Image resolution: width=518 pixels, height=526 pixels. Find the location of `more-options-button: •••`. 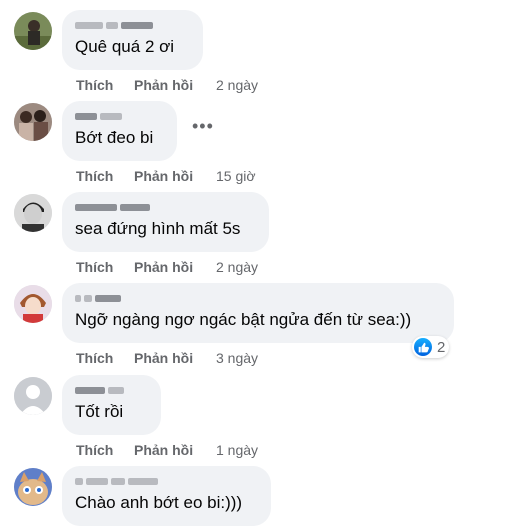

more-options-button: ••• is located at coordinates (203, 126).